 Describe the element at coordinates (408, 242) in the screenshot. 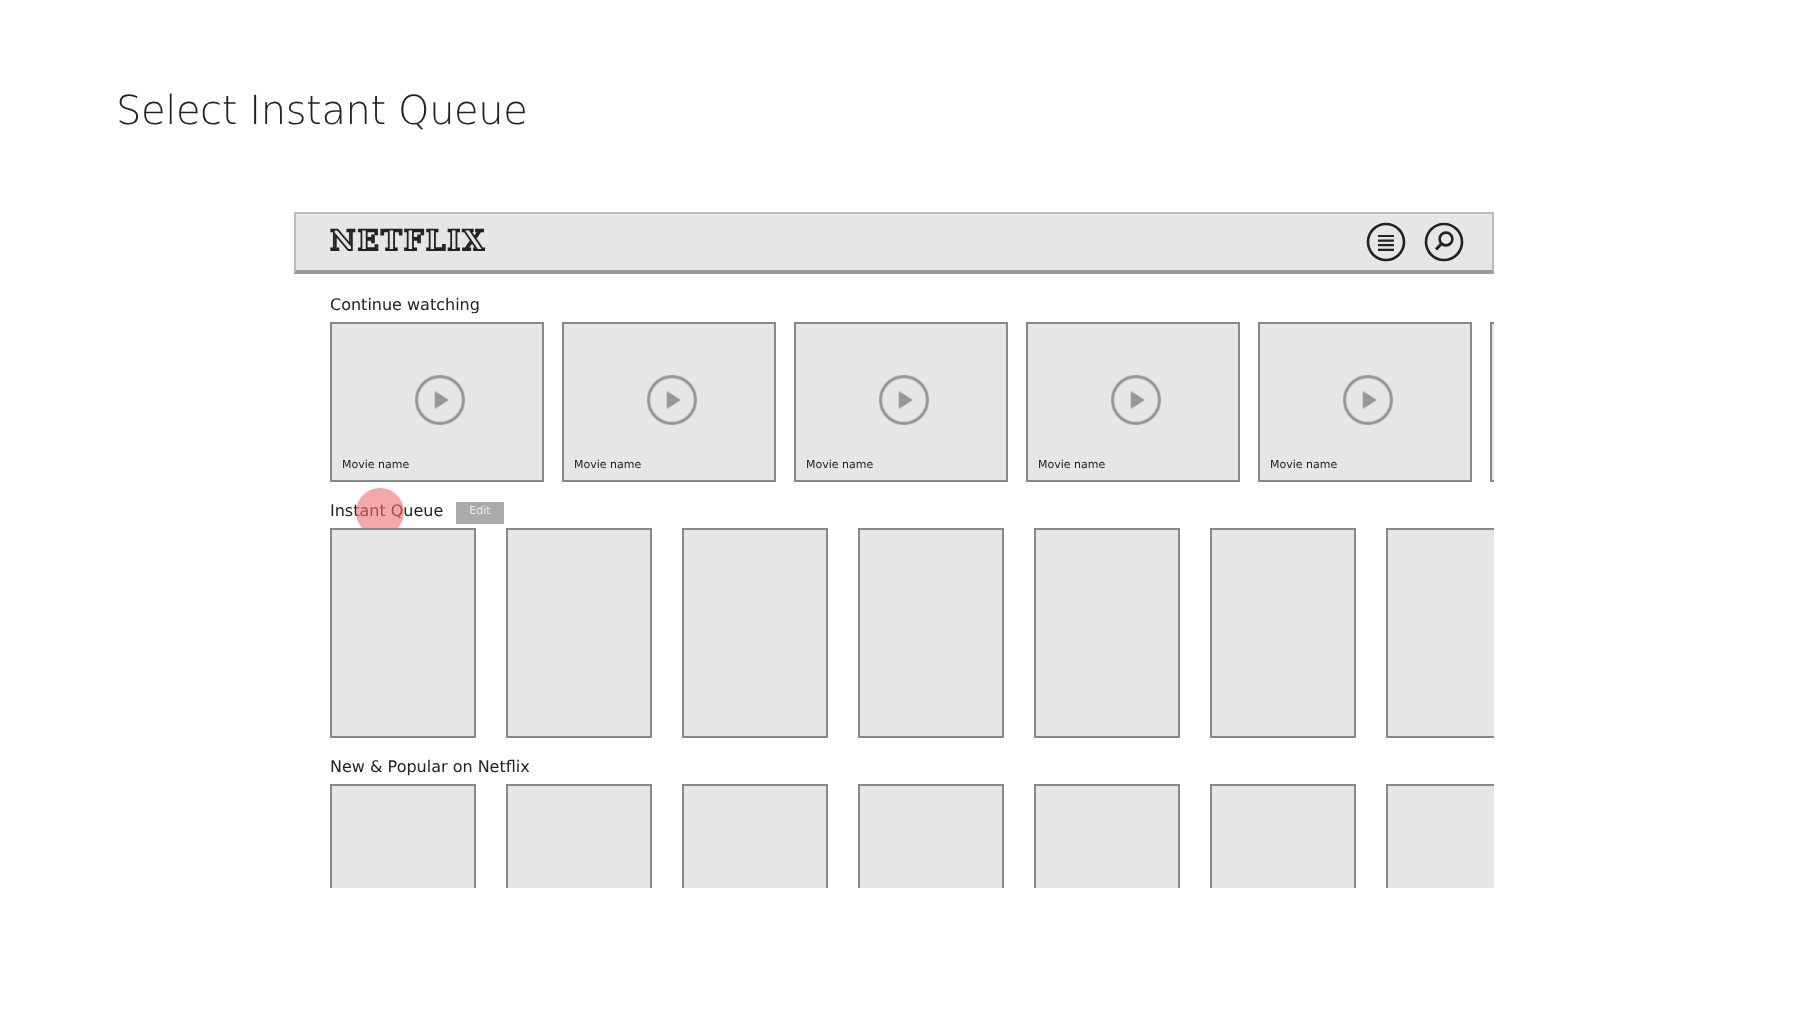

I see `logo: NETFLIX` at that location.